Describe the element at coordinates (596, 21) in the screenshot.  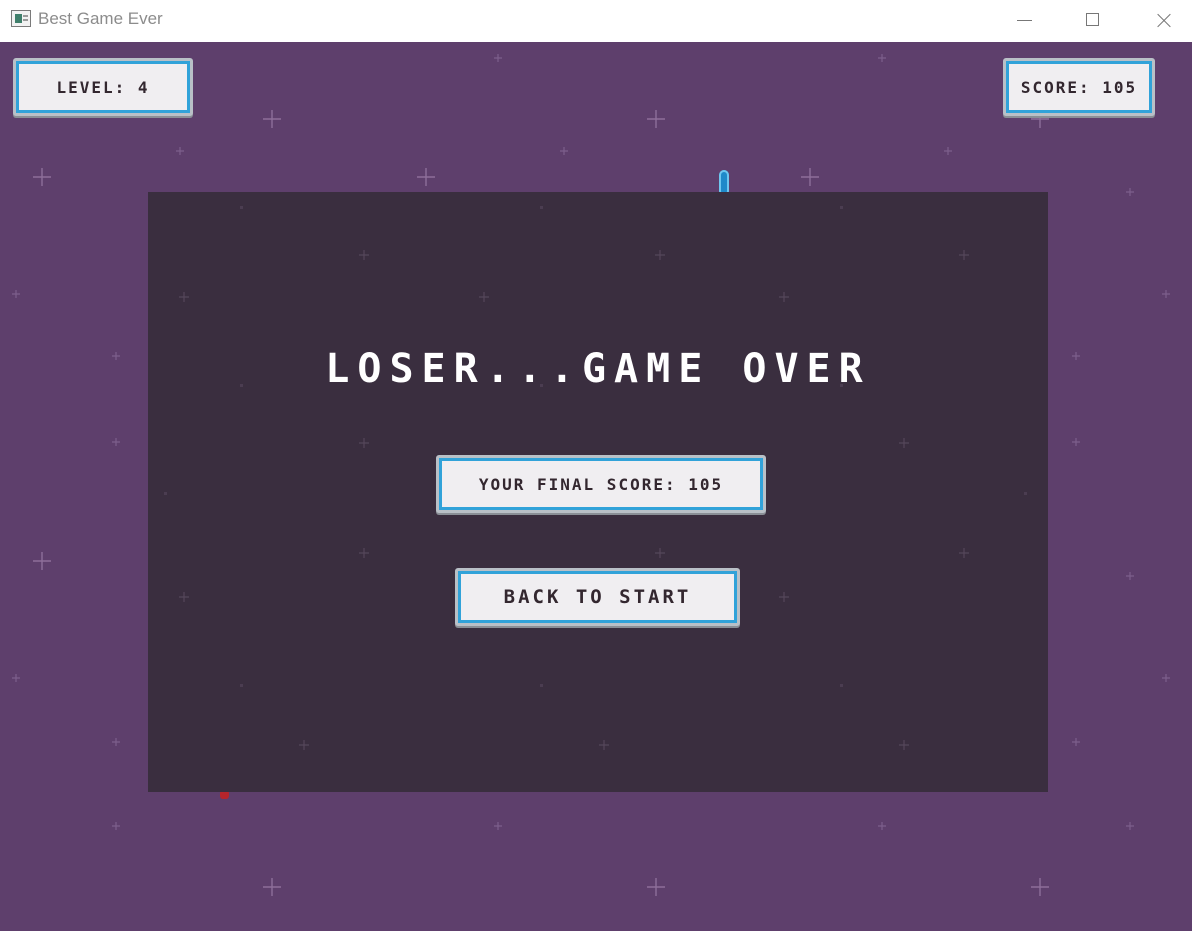
I see `window-titlebar: Best Game Ever` at that location.